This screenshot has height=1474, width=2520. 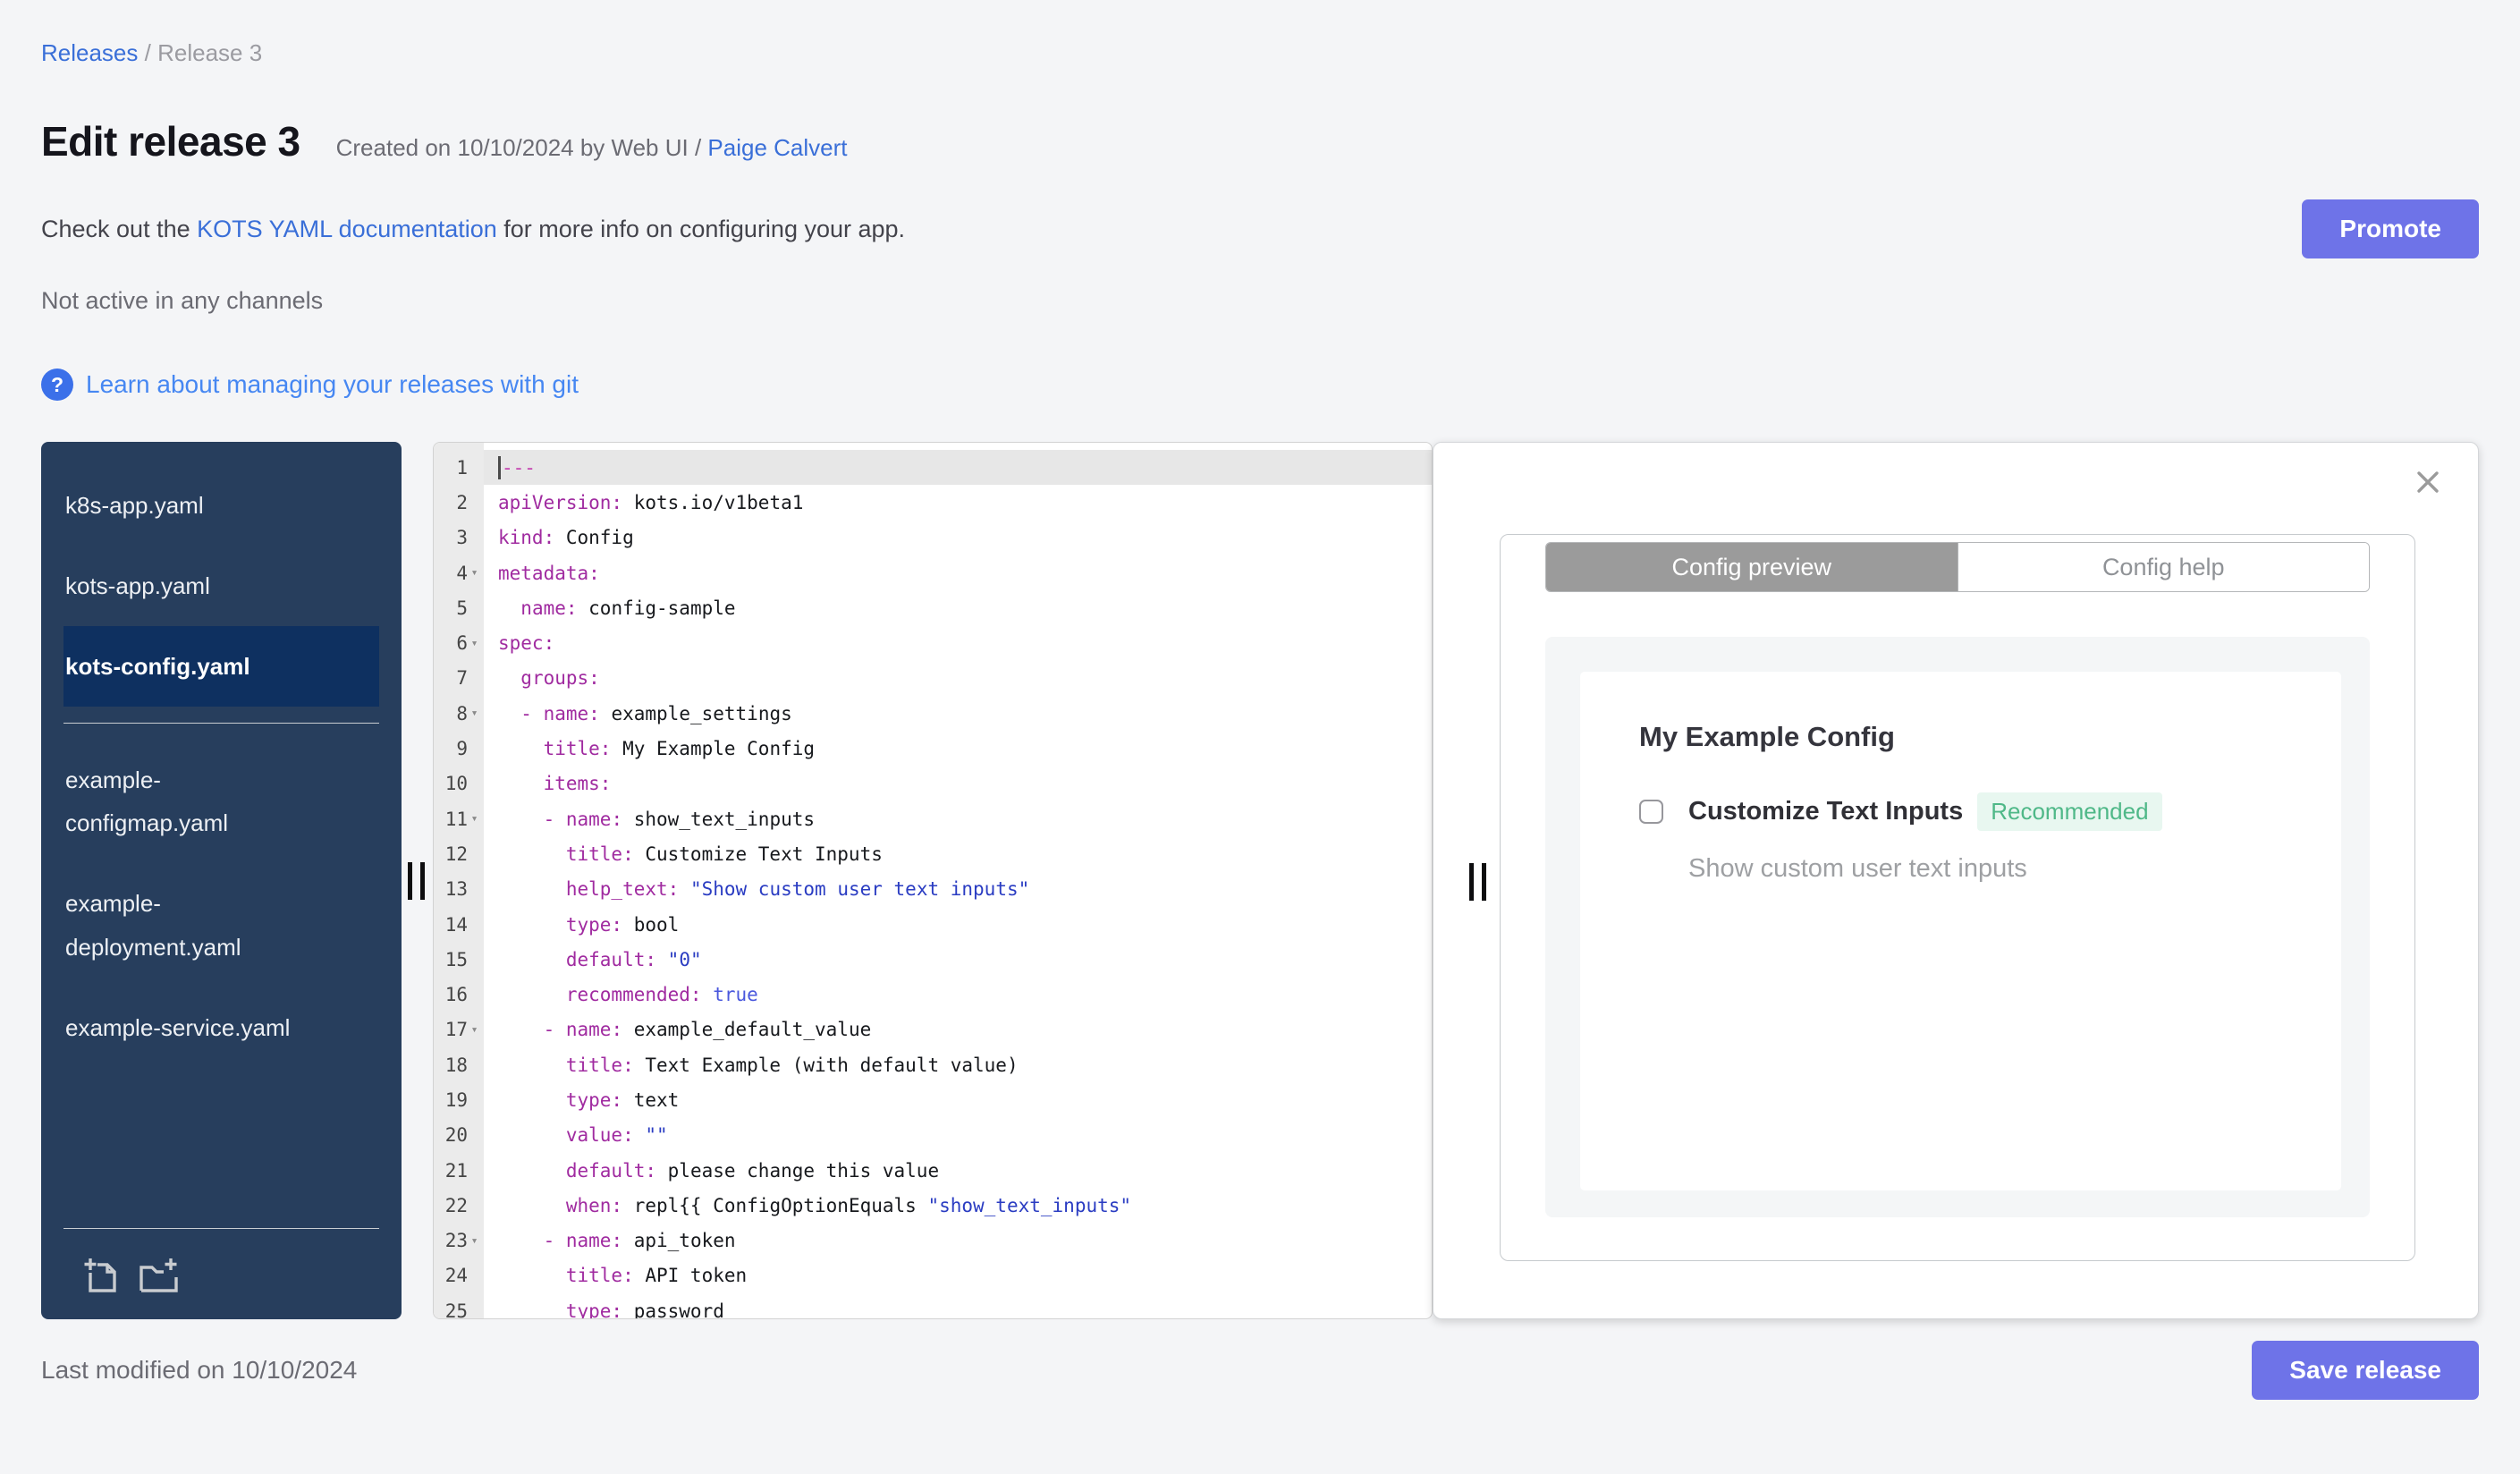 I want to click on sidebar-editor-gap, so click(x=417, y=880).